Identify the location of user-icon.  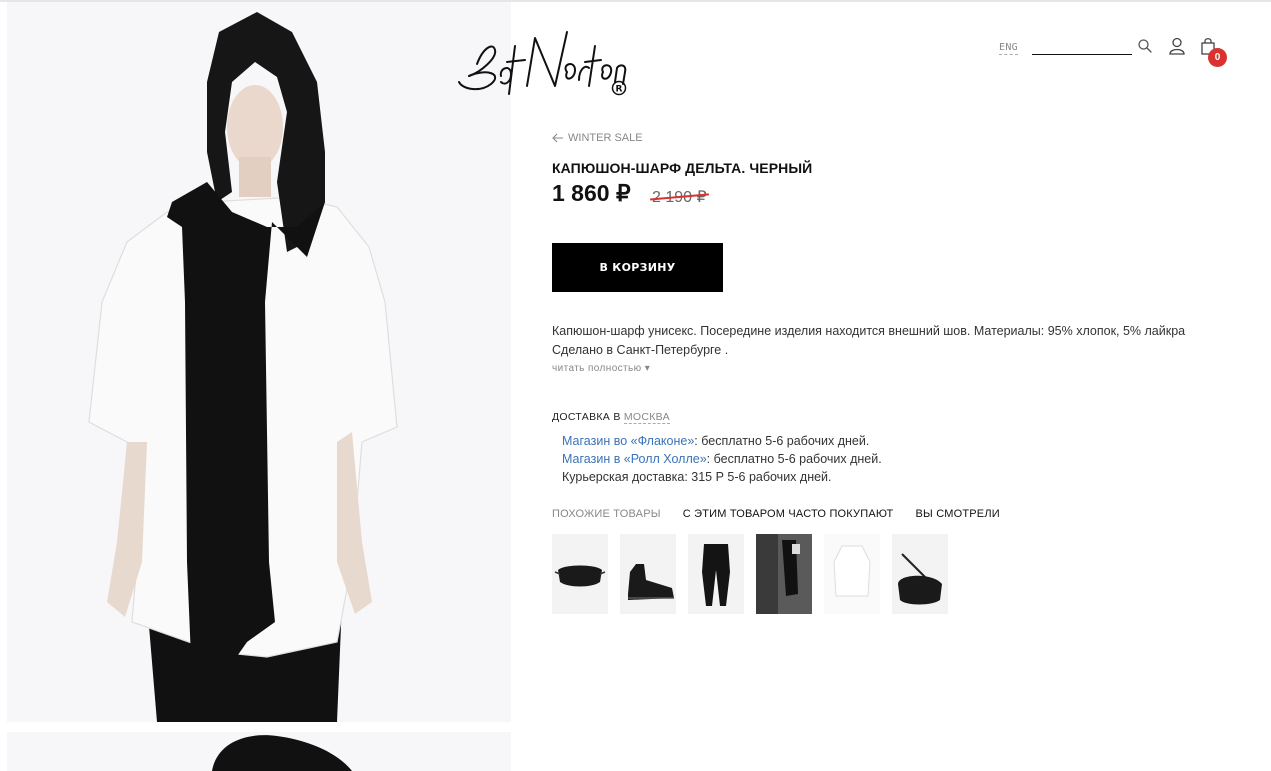
(1178, 47).